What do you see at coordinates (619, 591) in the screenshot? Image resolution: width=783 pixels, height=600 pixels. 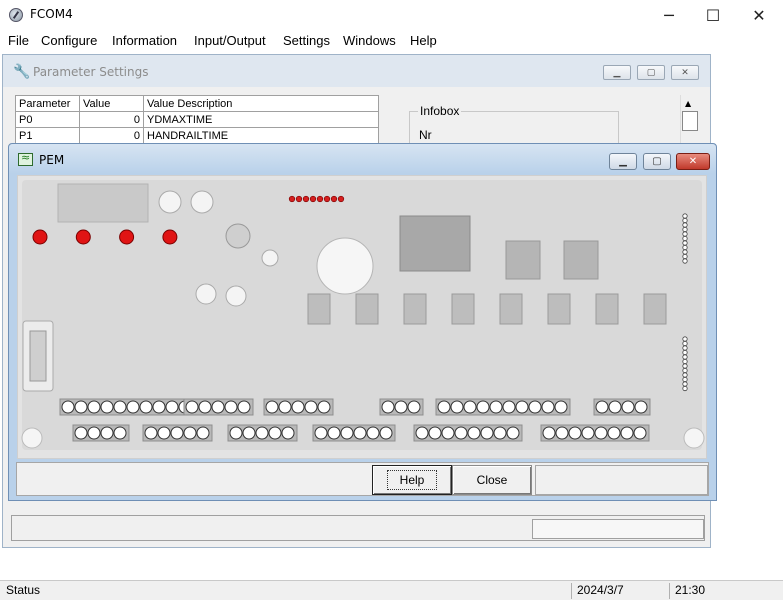 I see `status-date: 2024/3/7` at bounding box center [619, 591].